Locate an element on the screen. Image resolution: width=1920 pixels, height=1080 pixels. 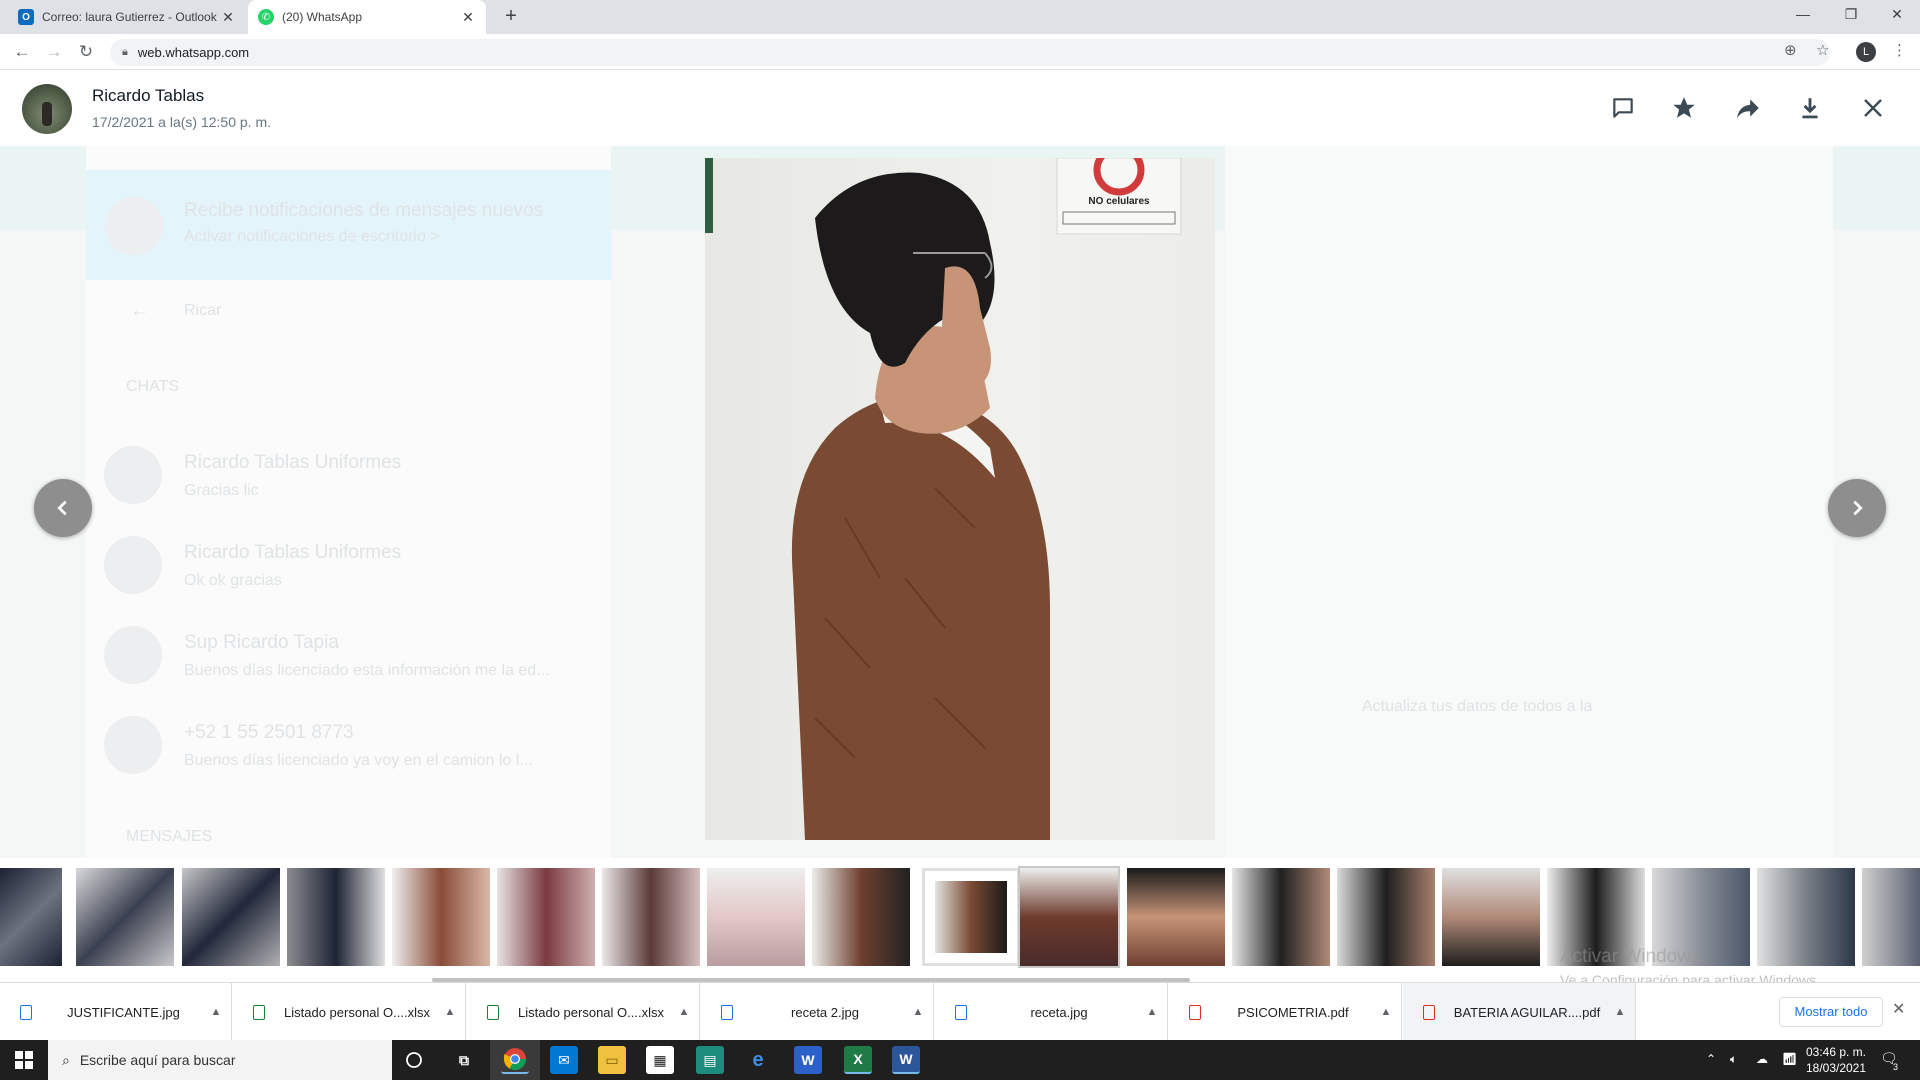
cloud-icon: ☁ is located at coordinates (1762, 1059).